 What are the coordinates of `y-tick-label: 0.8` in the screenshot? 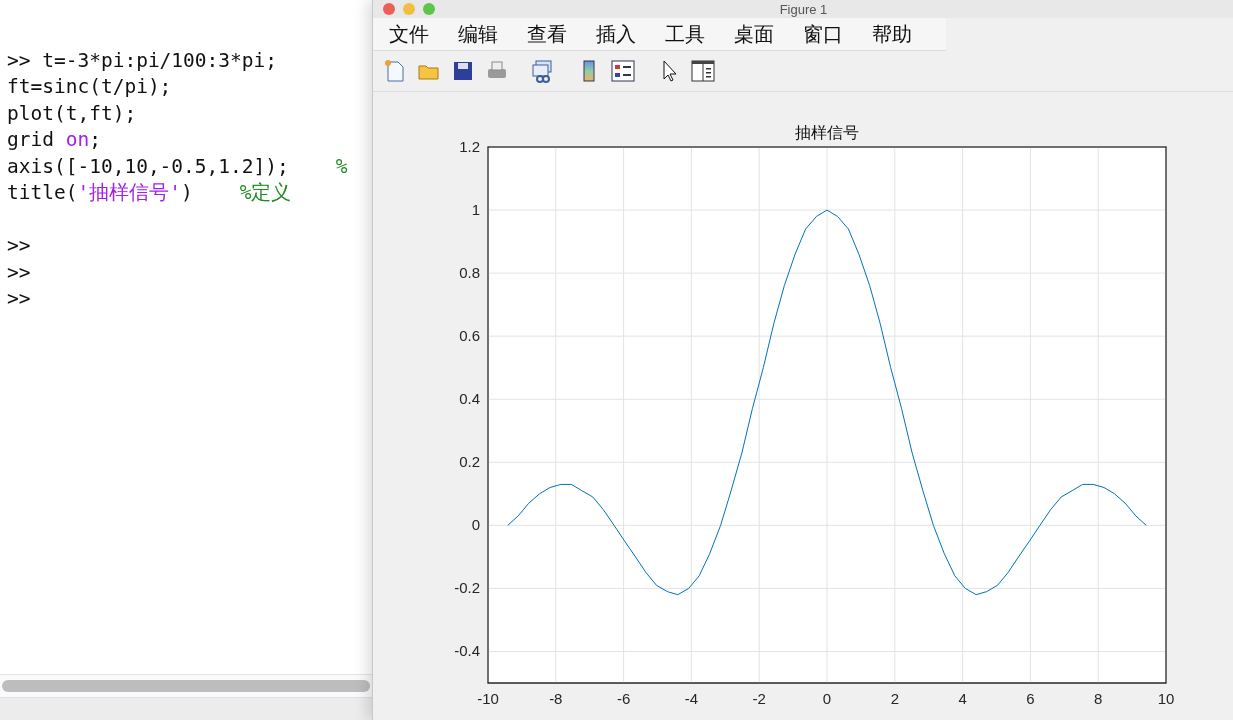 It's located at (469, 273).